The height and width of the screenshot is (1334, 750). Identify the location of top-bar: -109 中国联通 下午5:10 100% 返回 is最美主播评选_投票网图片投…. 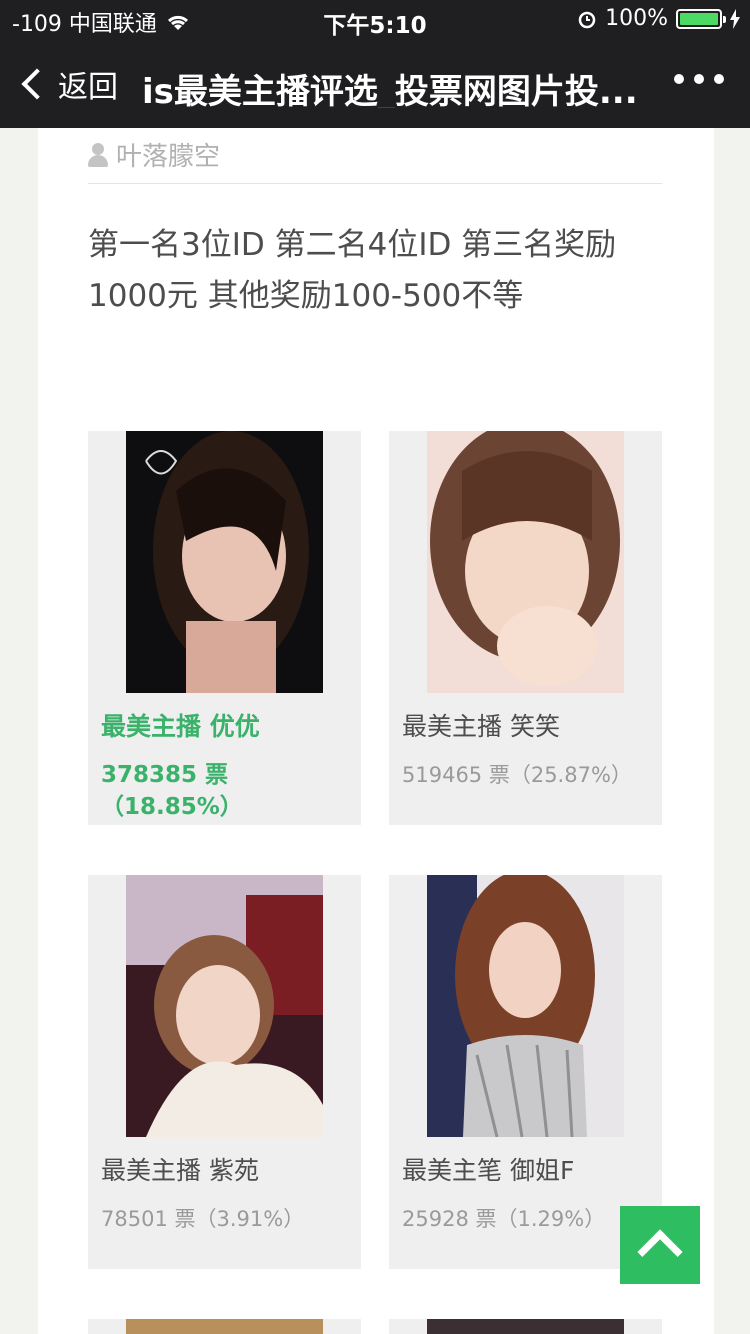
(375, 64).